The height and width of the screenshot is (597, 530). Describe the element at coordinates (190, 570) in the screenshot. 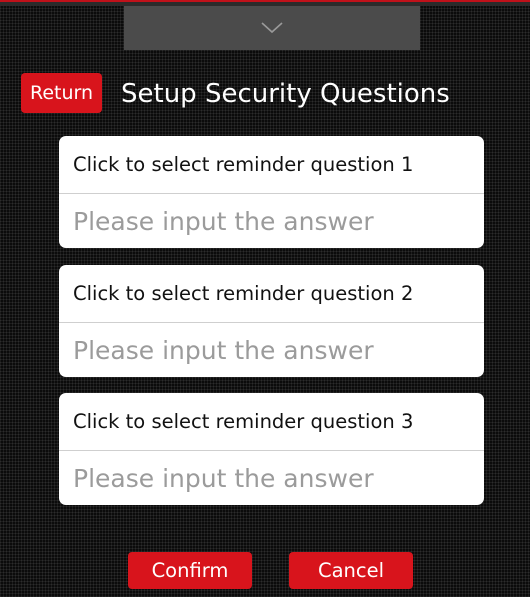

I see `confirm-button: Confirm` at that location.